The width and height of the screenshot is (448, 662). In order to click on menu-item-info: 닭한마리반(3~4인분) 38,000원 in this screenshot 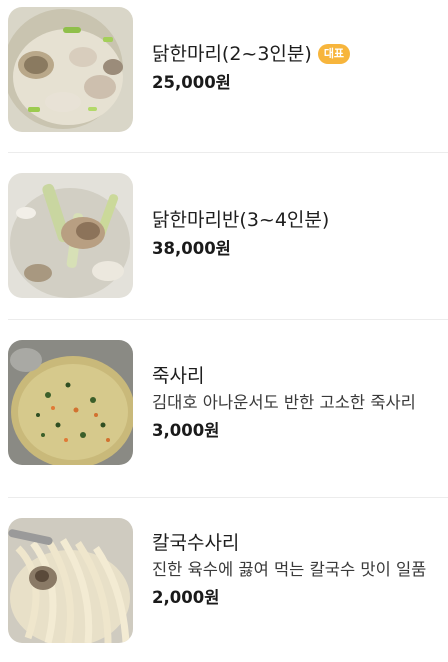, I will do `click(297, 234)`.